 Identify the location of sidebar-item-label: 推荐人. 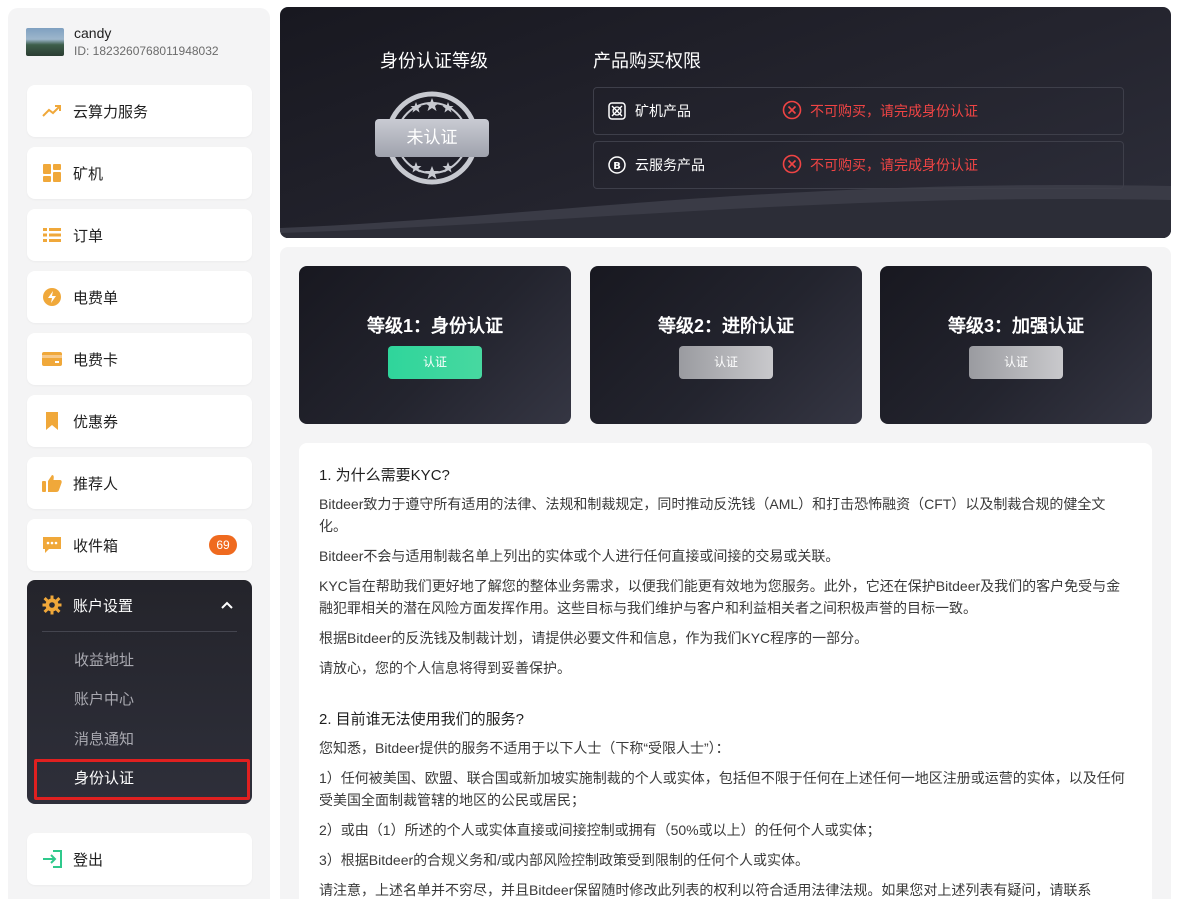
(96, 484).